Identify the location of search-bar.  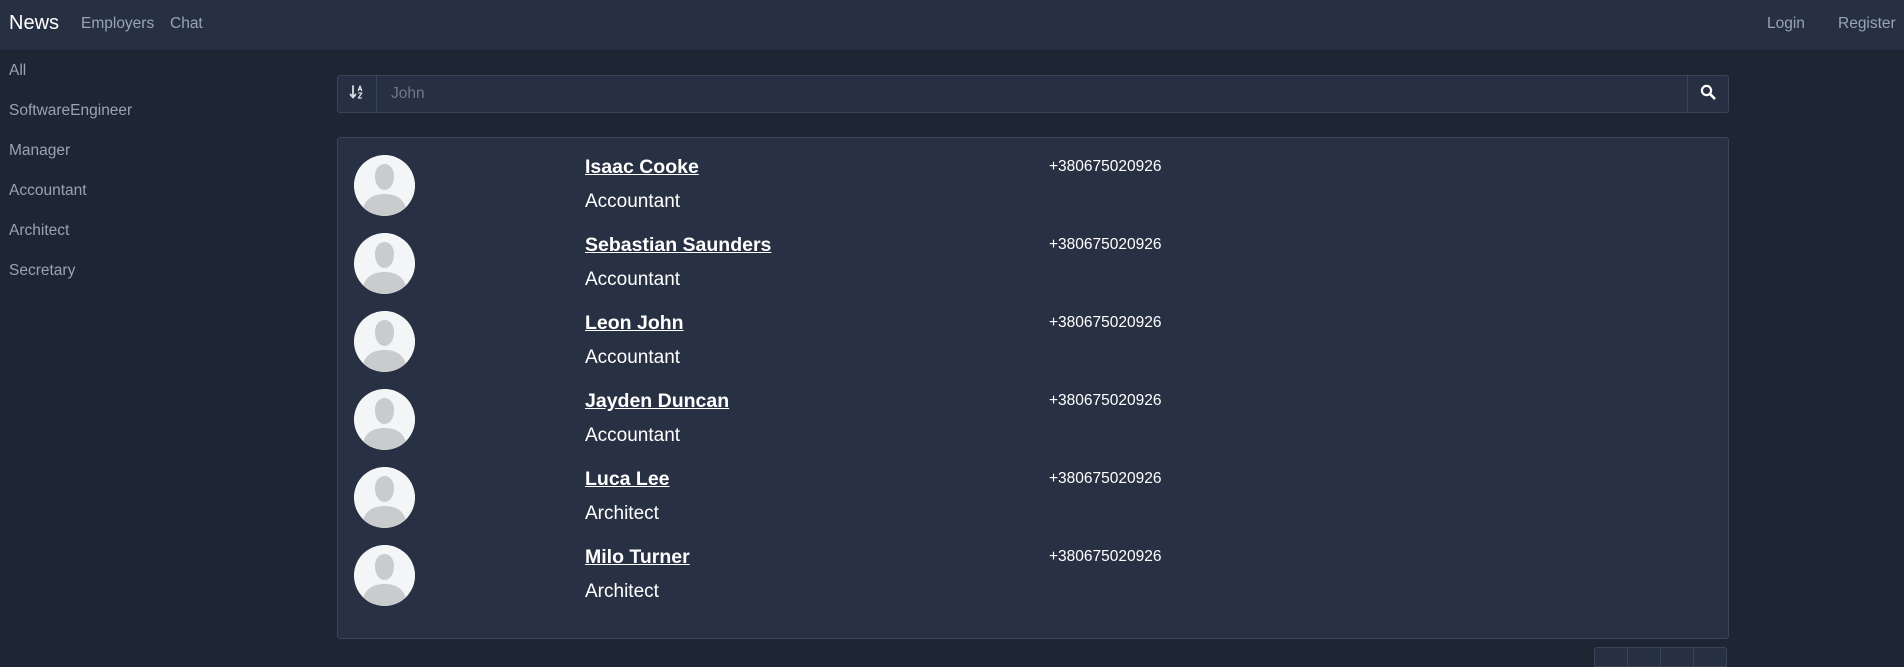
(1120, 94).